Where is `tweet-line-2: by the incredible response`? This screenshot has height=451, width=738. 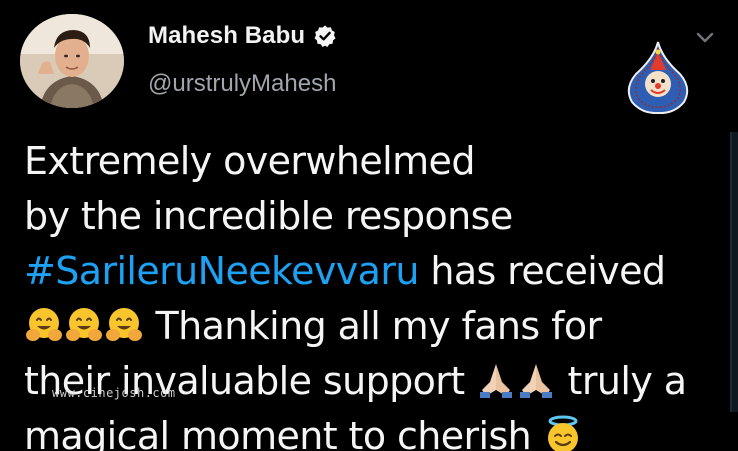 tweet-line-2: by the incredible response is located at coordinates (268, 216).